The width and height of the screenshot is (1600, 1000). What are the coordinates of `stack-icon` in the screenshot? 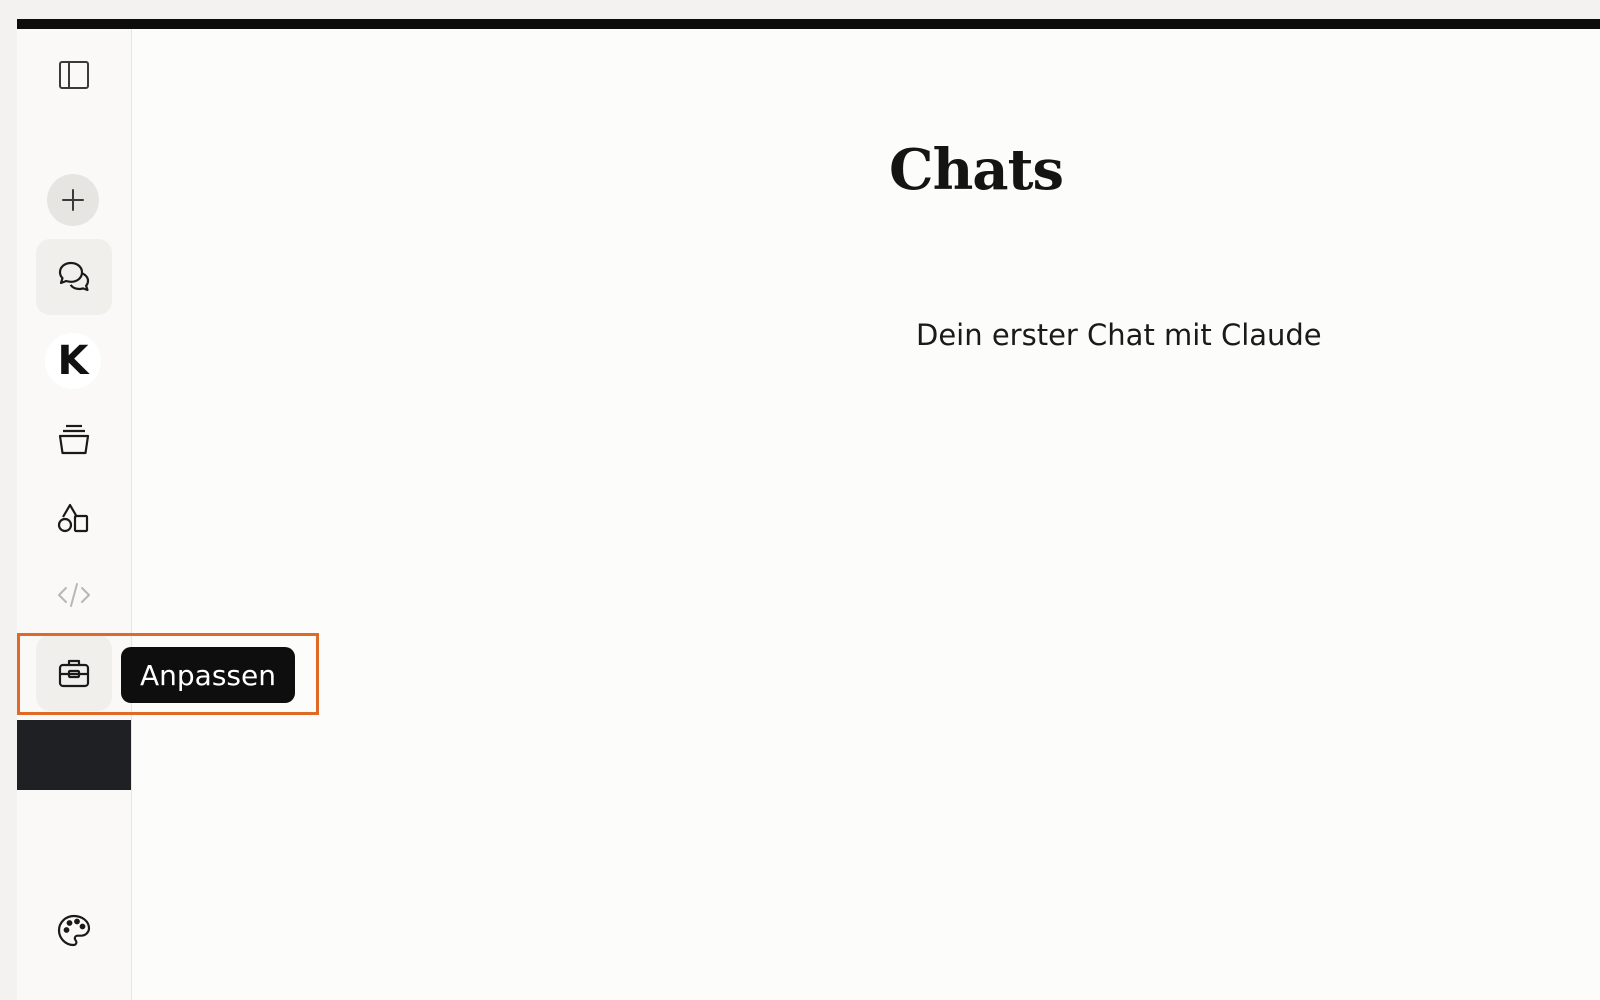 It's located at (74, 439).